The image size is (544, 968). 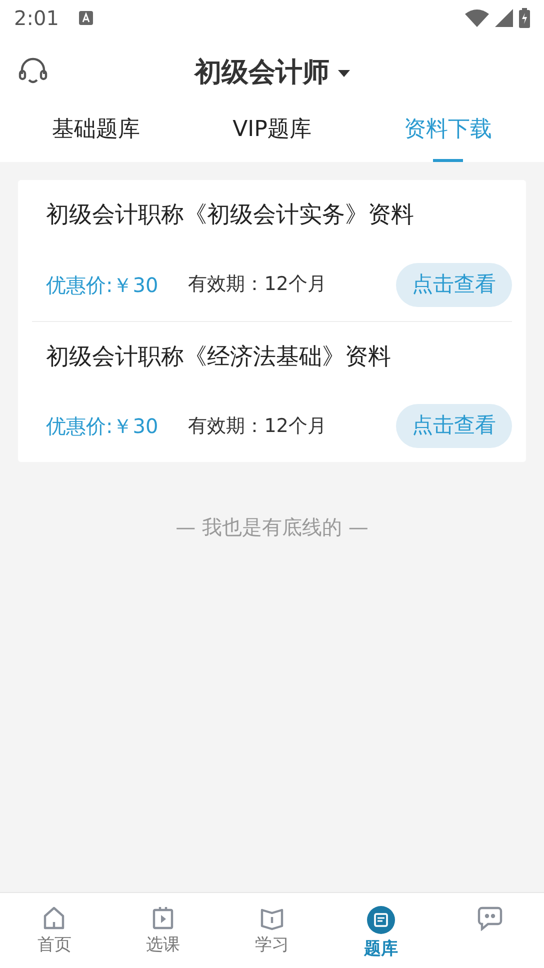 What do you see at coordinates (272, 930) in the screenshot?
I see `nav-tab: 学习` at bounding box center [272, 930].